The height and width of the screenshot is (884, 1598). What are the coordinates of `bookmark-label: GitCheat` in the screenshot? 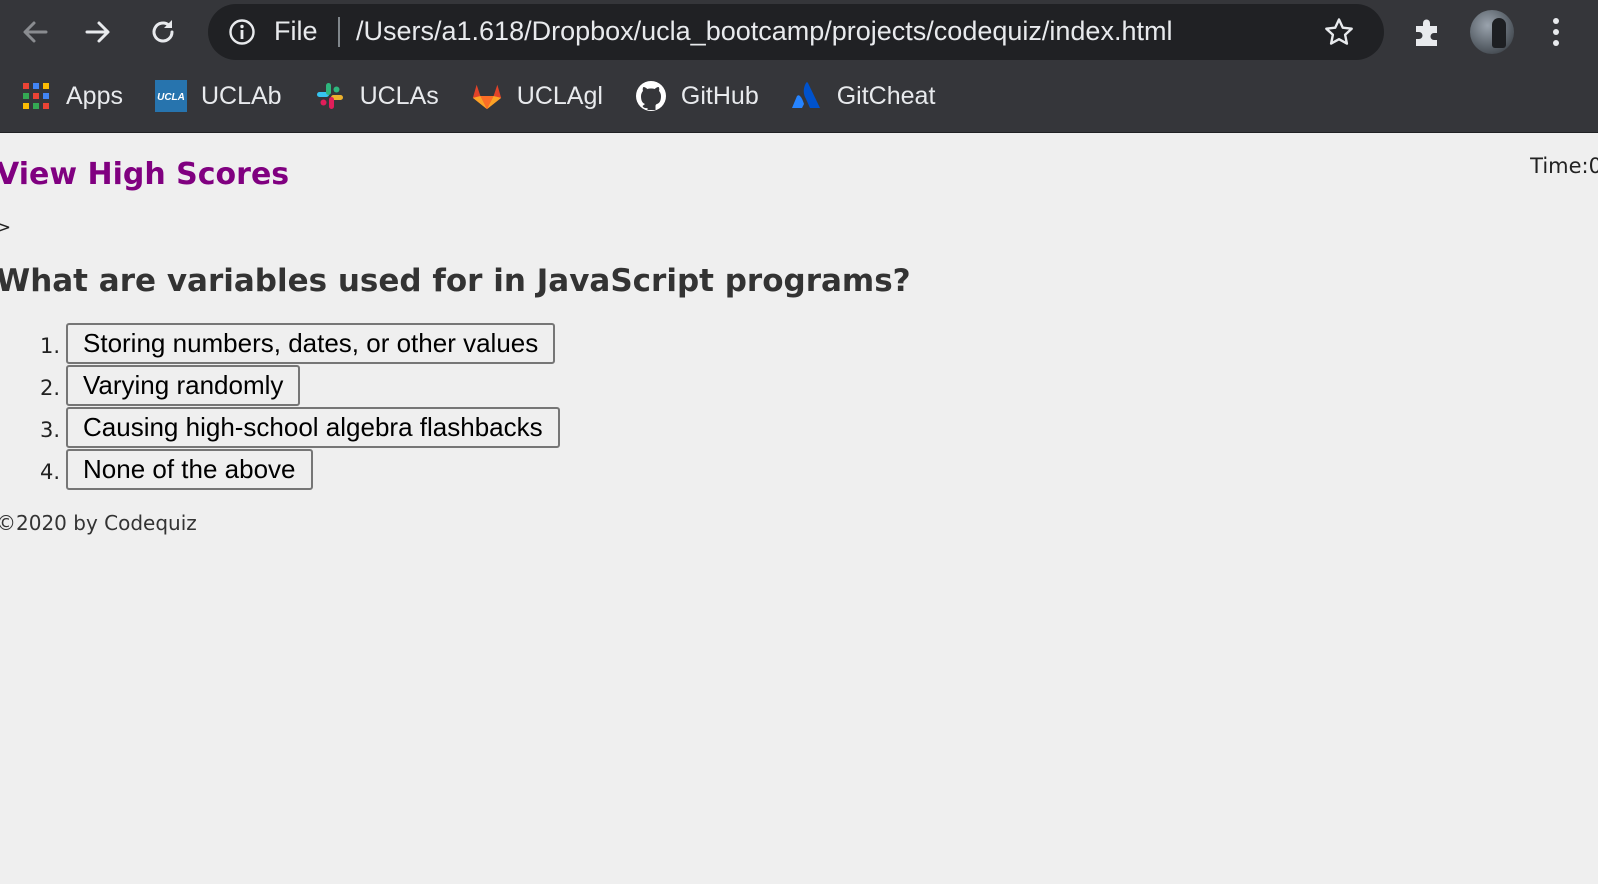 It's located at (886, 95).